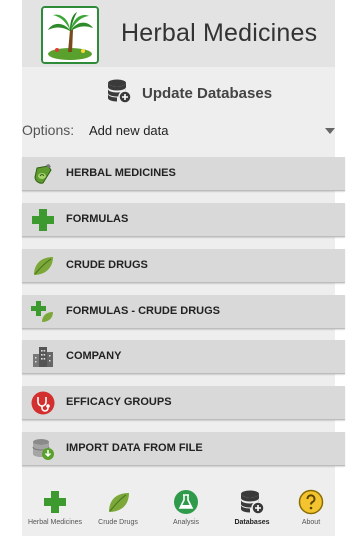 The width and height of the screenshot is (357, 536). I want to click on menu-item-formulas-crude-drugs: FORMULAS - CRUDE DRUGS, so click(183, 312).